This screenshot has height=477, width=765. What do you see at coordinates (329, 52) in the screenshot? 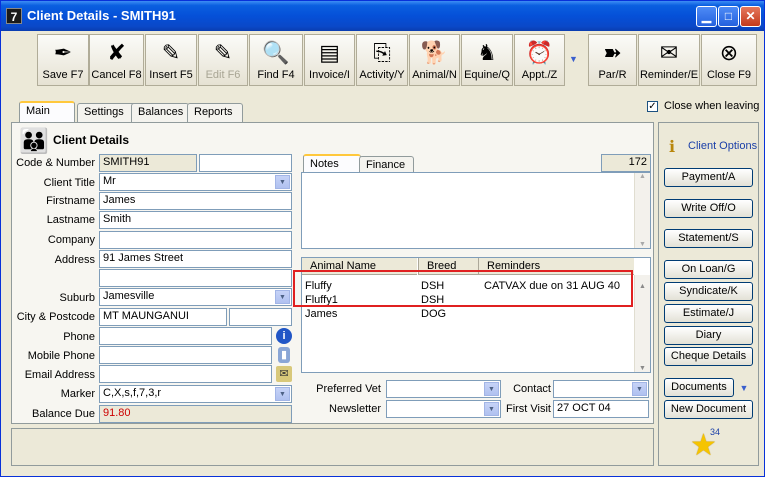
I see `invoice-icon: ▤` at bounding box center [329, 52].